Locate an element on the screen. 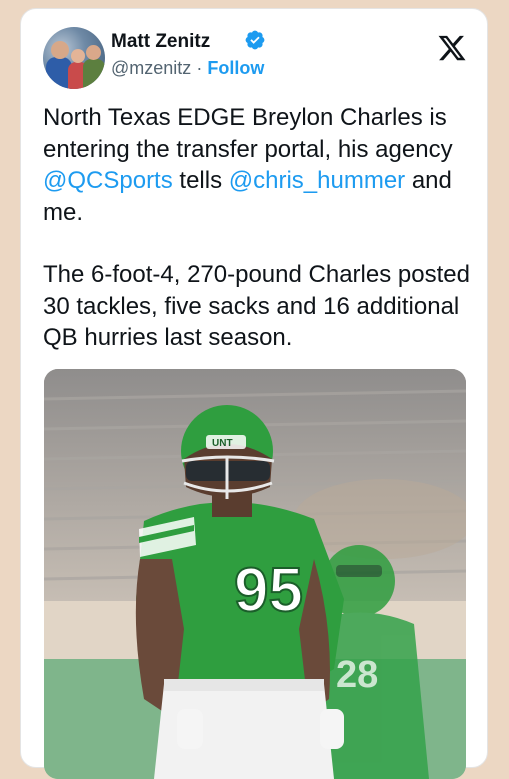 The width and height of the screenshot is (509, 779). mention-chris-hummer: @chris_hummer is located at coordinates (317, 180).